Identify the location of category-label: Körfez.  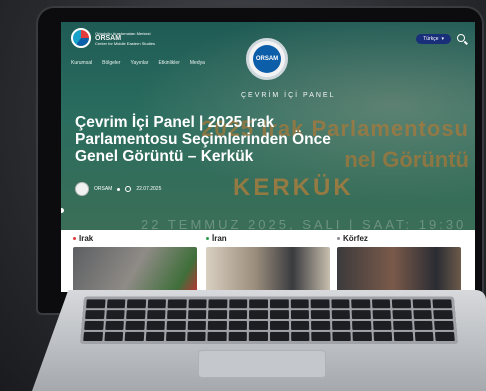
(355, 238).